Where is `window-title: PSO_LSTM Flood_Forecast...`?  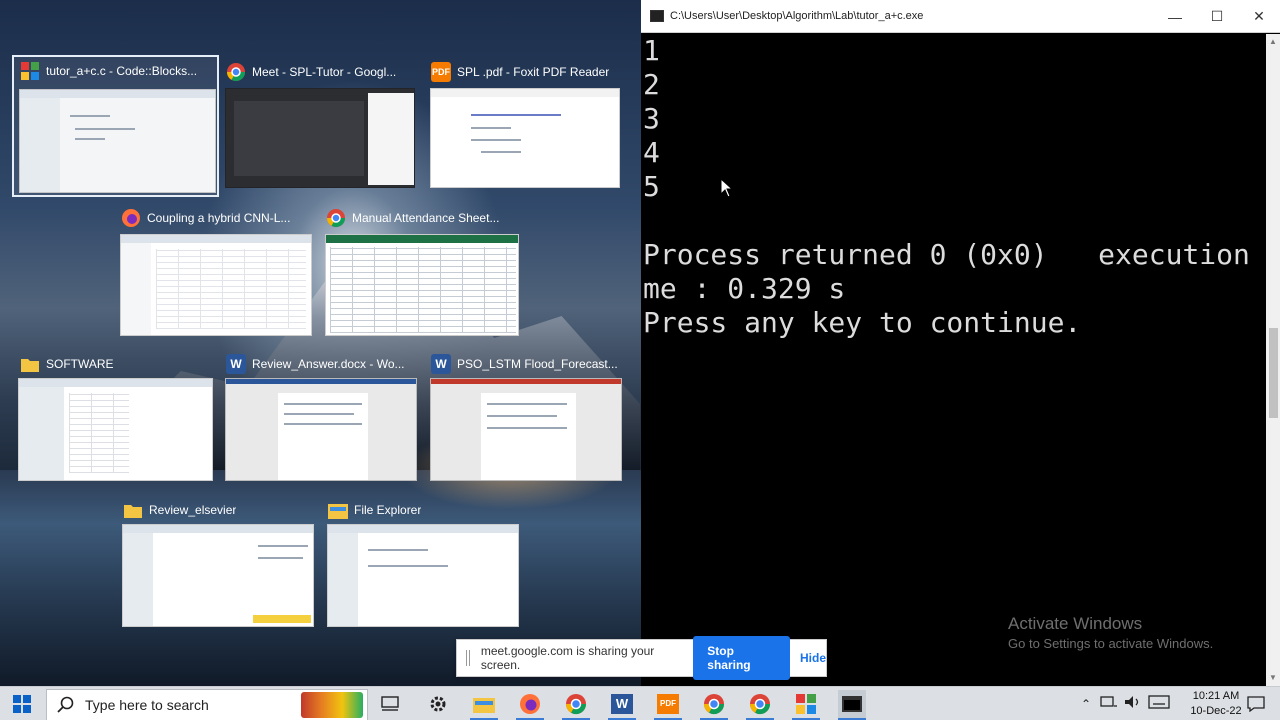
window-title: PSO_LSTM Flood_Forecast... is located at coordinates (537, 364).